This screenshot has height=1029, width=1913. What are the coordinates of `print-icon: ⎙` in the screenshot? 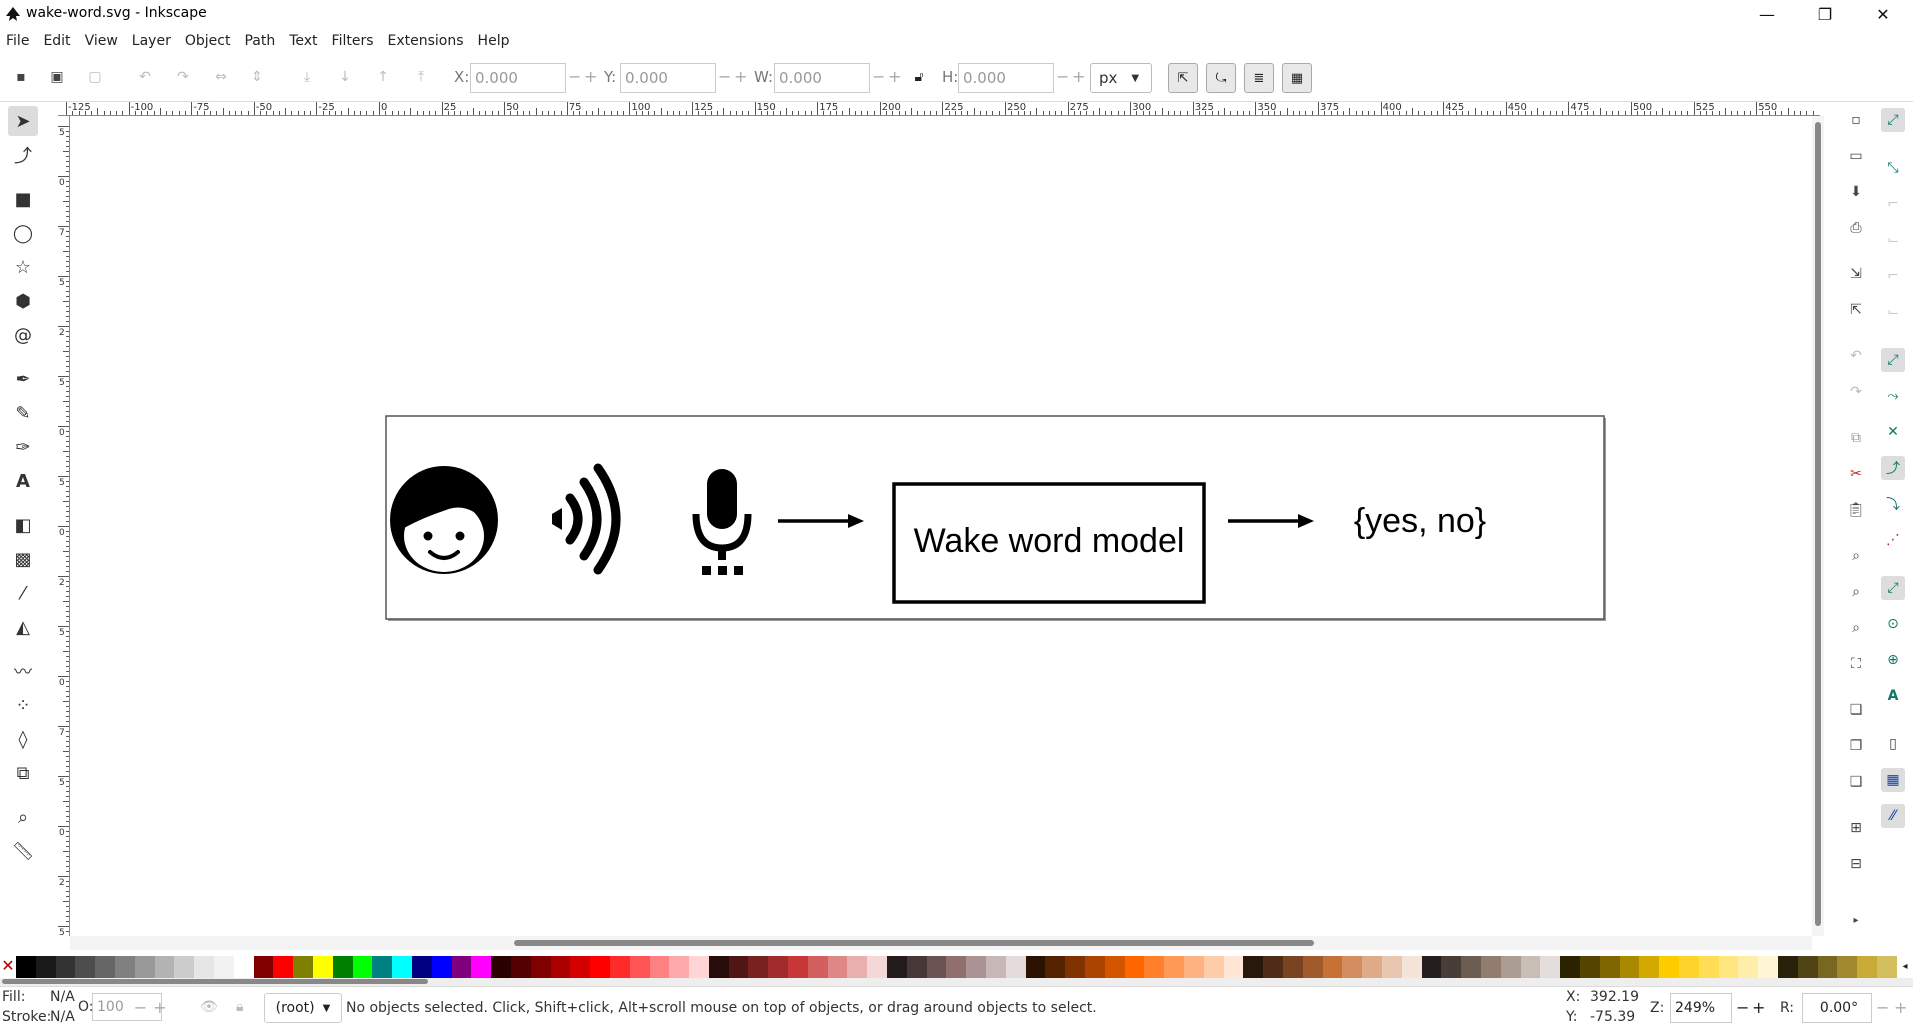 It's located at (1856, 228).